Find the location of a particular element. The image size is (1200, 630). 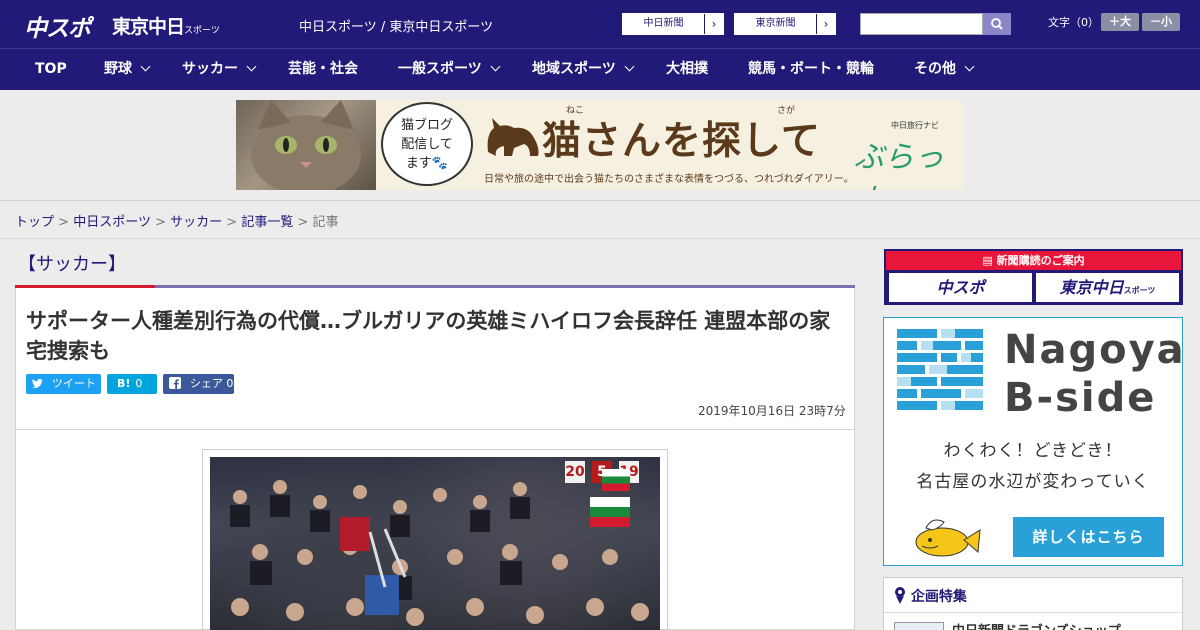

tokyo-chunichi-logo: 東京中日スポーツ is located at coordinates (166, 25).